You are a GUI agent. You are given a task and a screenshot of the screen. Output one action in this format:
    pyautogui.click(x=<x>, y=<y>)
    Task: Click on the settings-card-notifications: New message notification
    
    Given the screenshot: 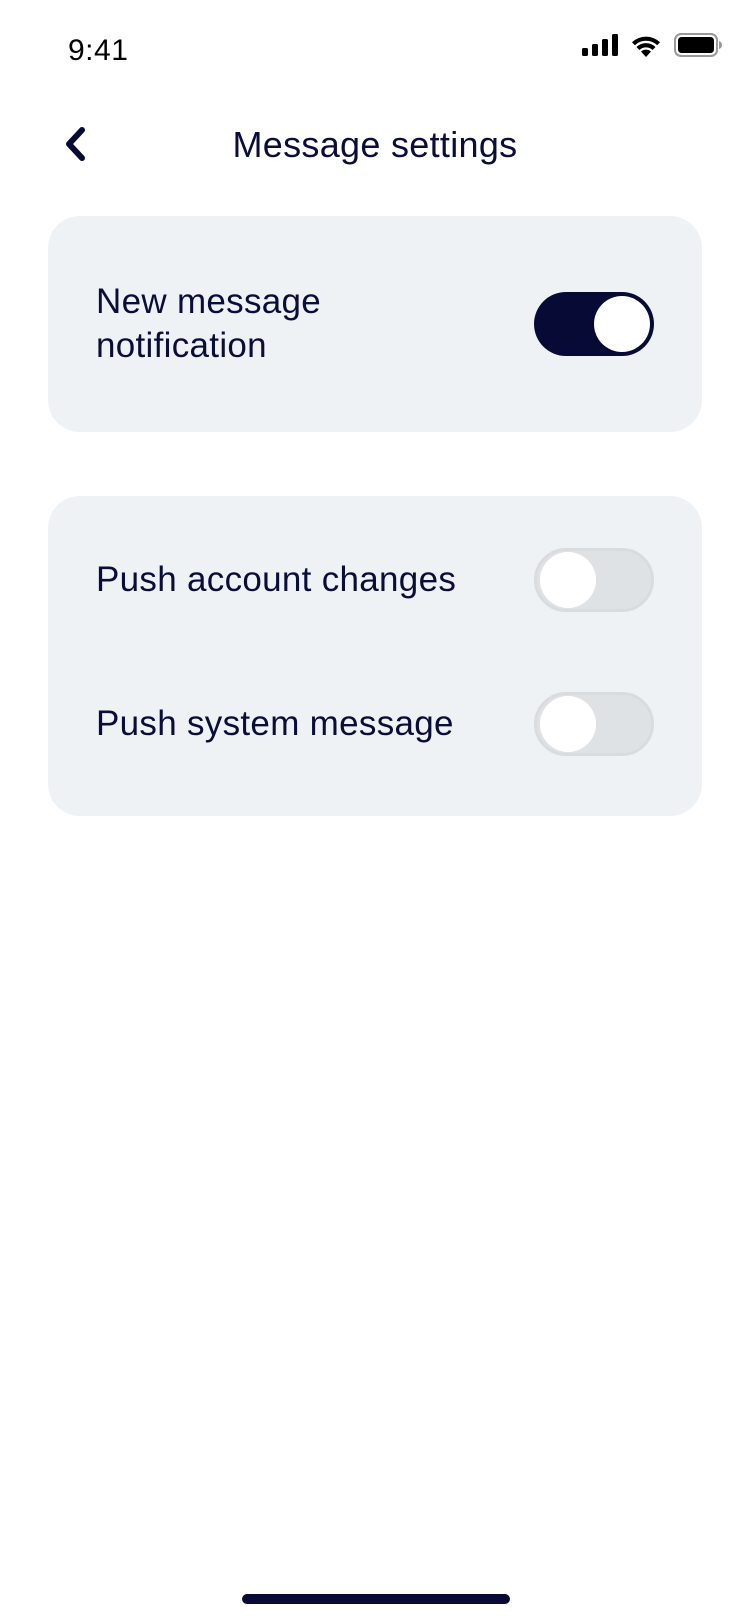 What is the action you would take?
    pyautogui.click(x=375, y=324)
    